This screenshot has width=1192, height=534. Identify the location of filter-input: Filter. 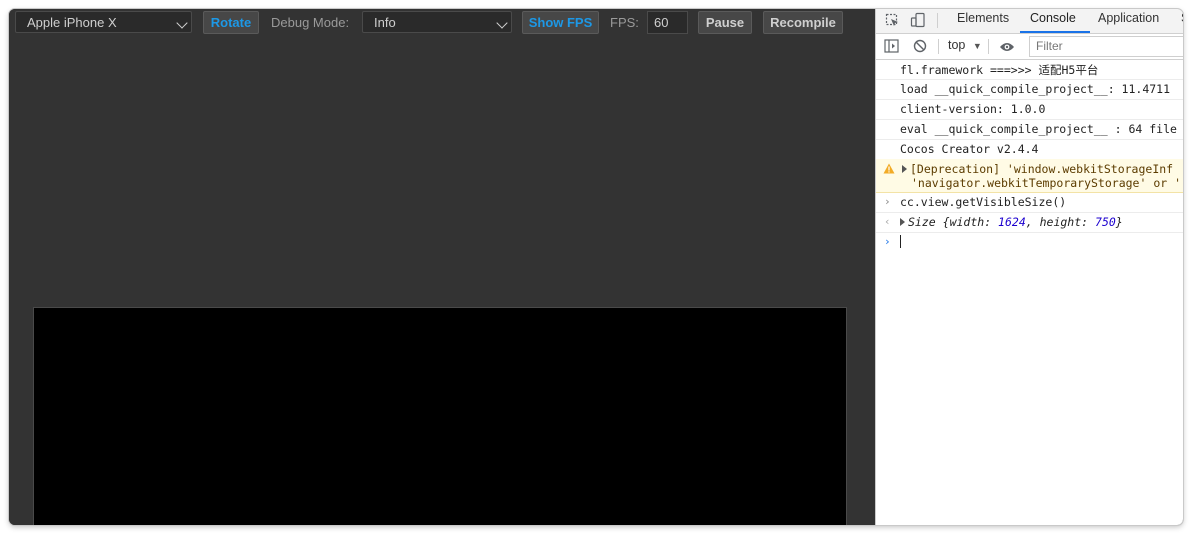
(1106, 46).